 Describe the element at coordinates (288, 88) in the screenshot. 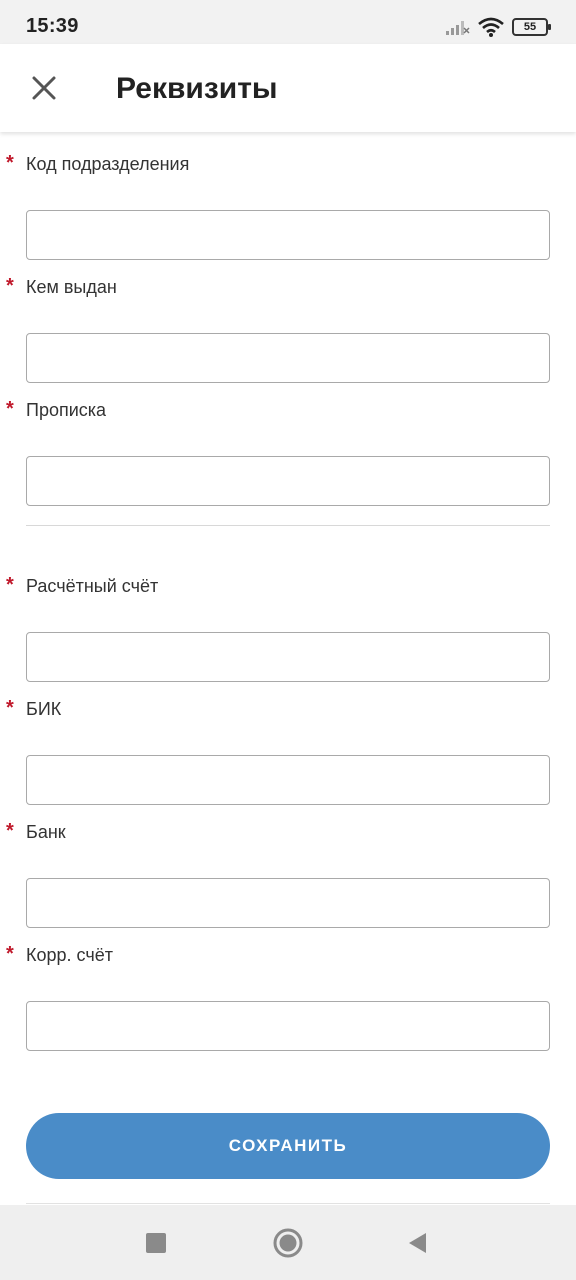

I see `app-bar: Реквизиты` at that location.